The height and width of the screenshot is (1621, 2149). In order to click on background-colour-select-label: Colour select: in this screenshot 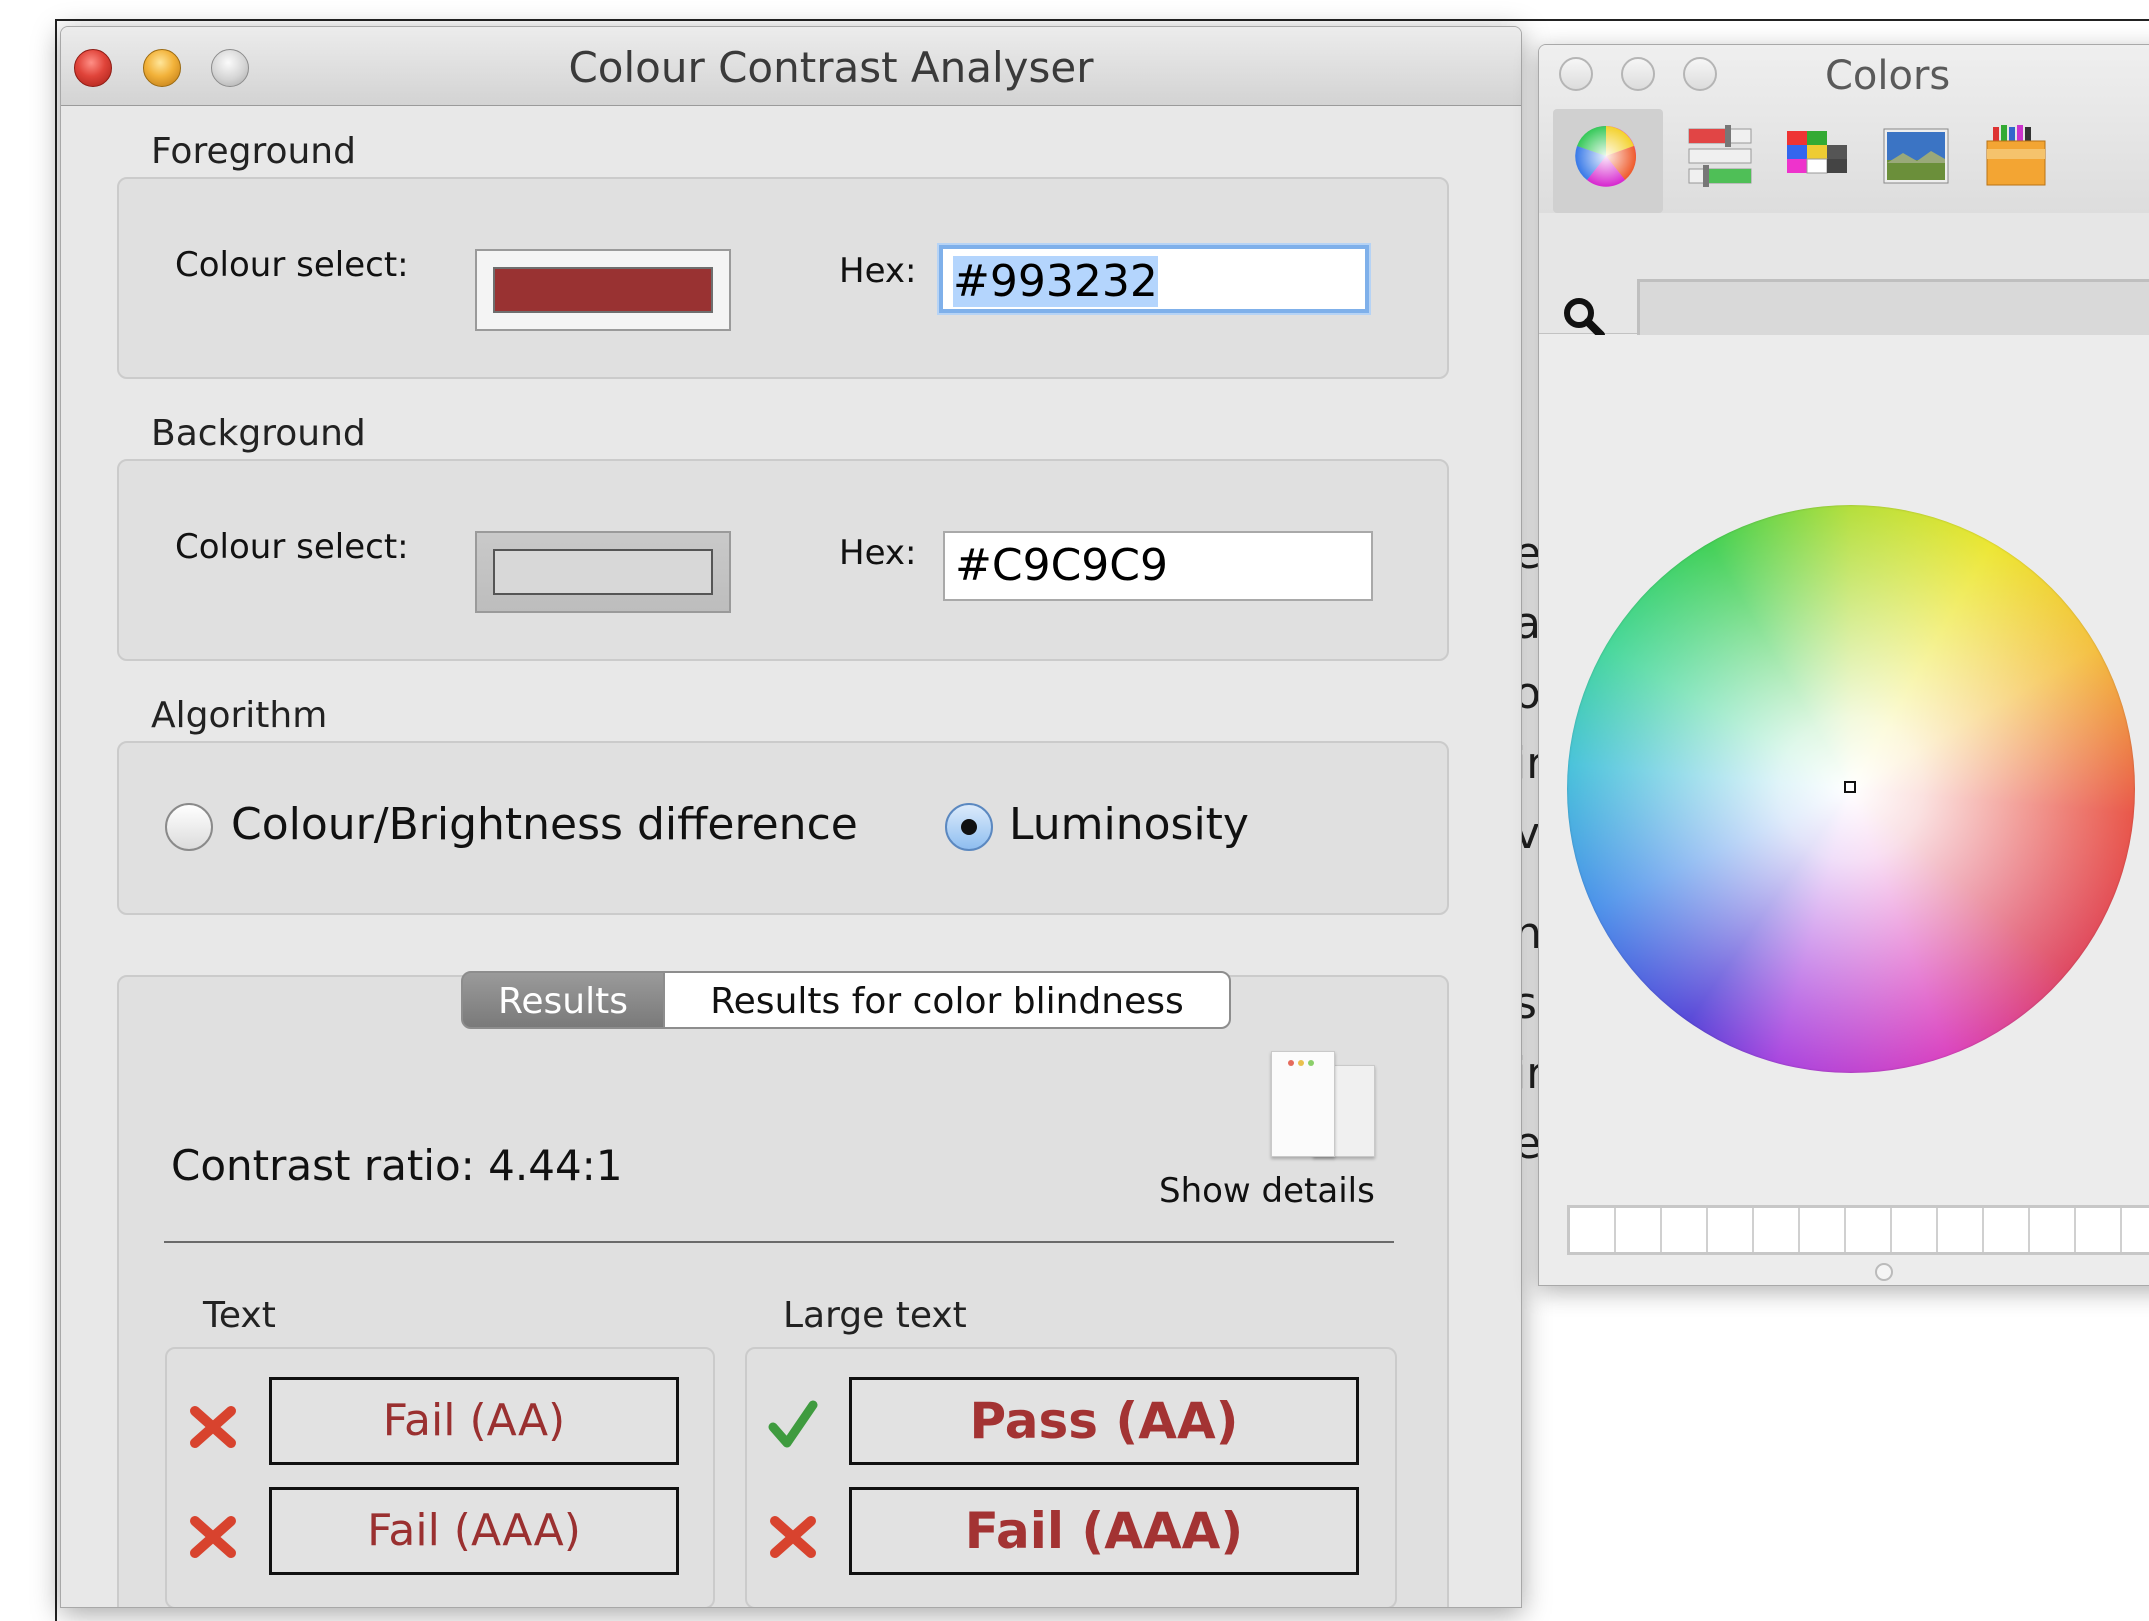, I will do `click(292, 547)`.